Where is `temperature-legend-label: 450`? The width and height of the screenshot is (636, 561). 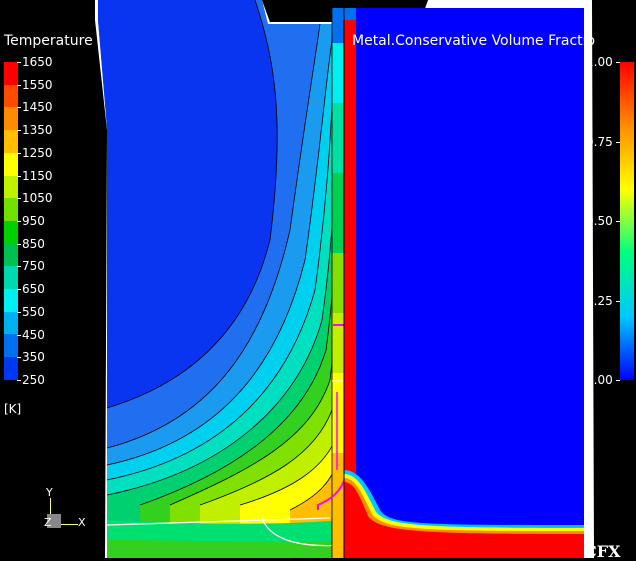
temperature-legend-label: 450 is located at coordinates (33, 334).